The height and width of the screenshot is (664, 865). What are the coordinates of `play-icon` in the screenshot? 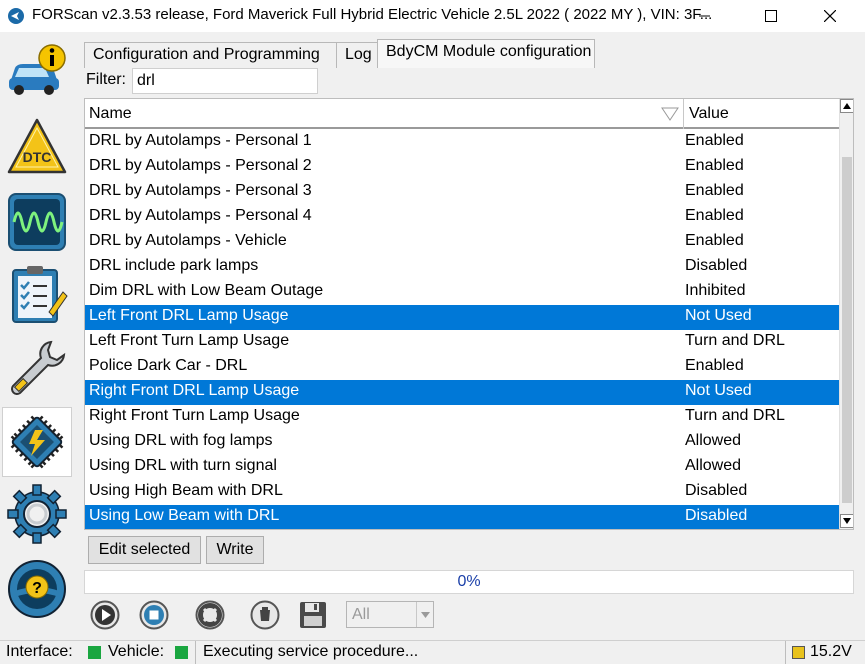 It's located at (105, 615).